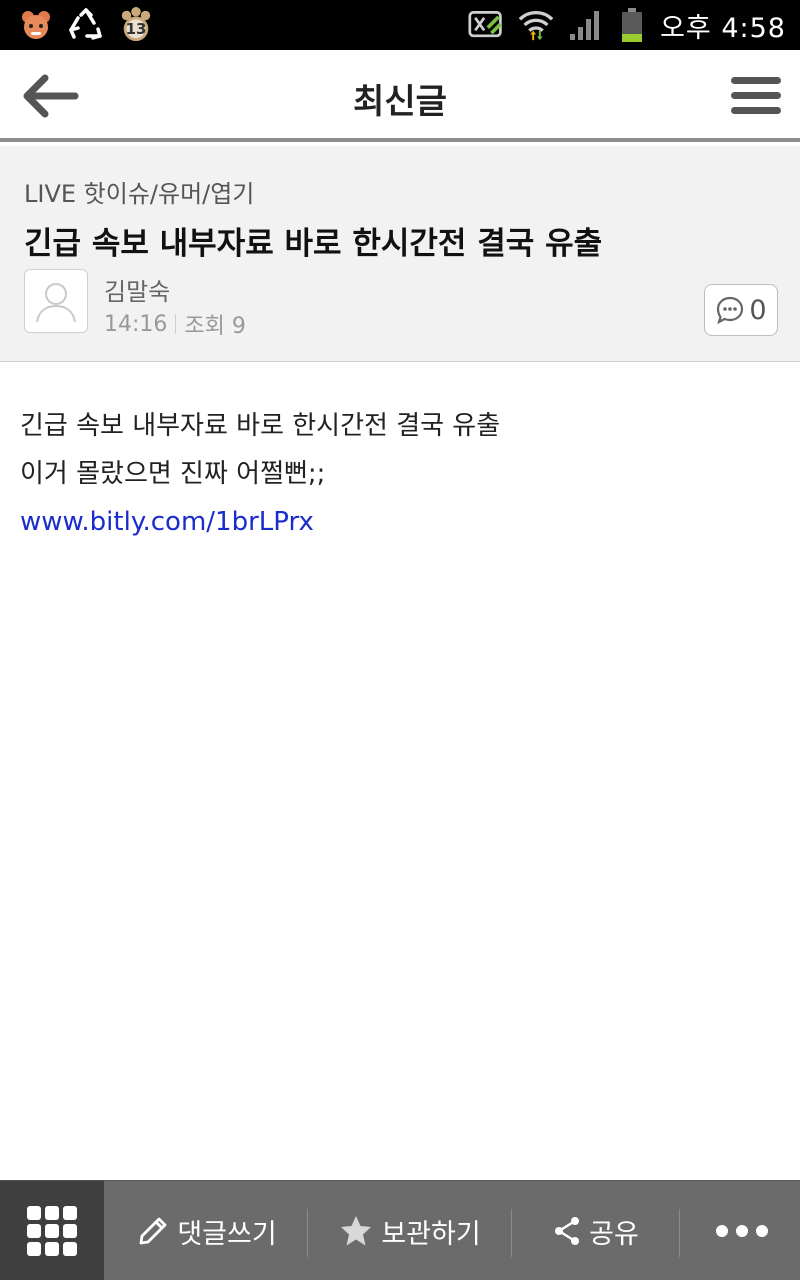  I want to click on grid-icon, so click(52, 1231).